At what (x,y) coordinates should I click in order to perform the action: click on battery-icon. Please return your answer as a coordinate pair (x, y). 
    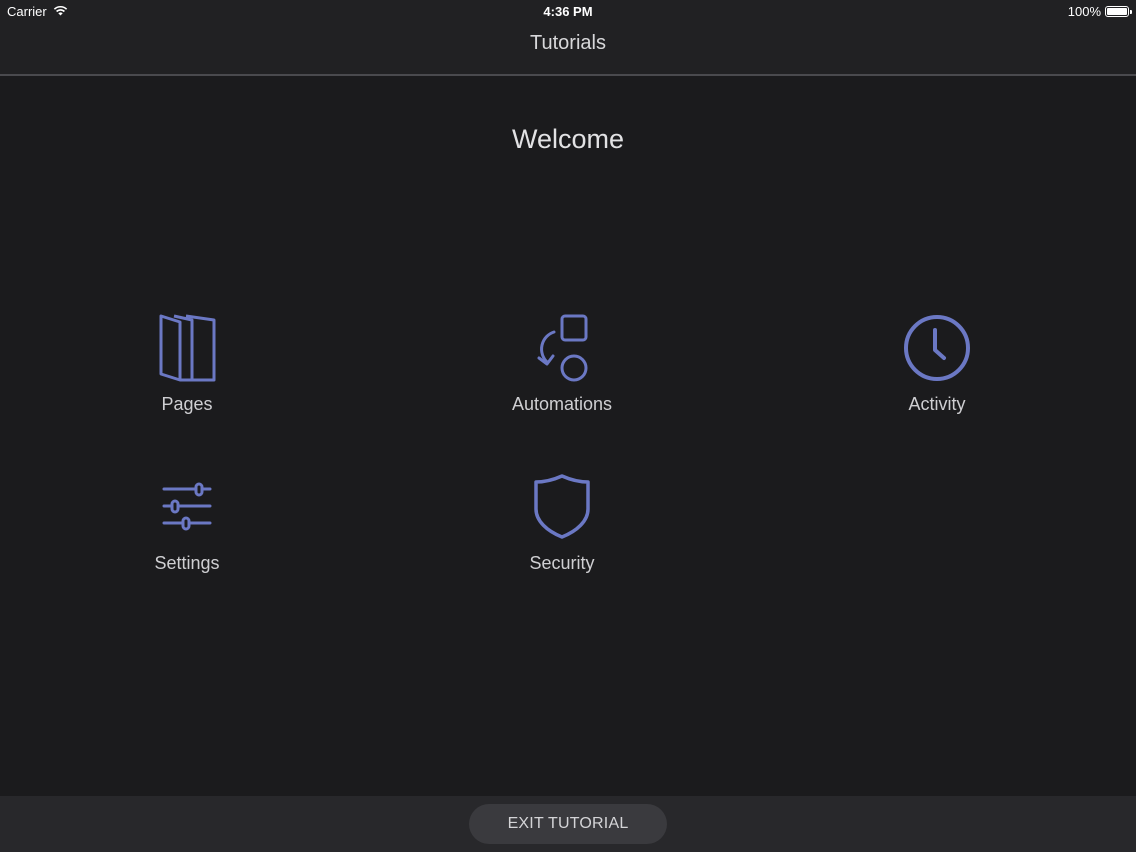
    Looking at the image, I should click on (1118, 11).